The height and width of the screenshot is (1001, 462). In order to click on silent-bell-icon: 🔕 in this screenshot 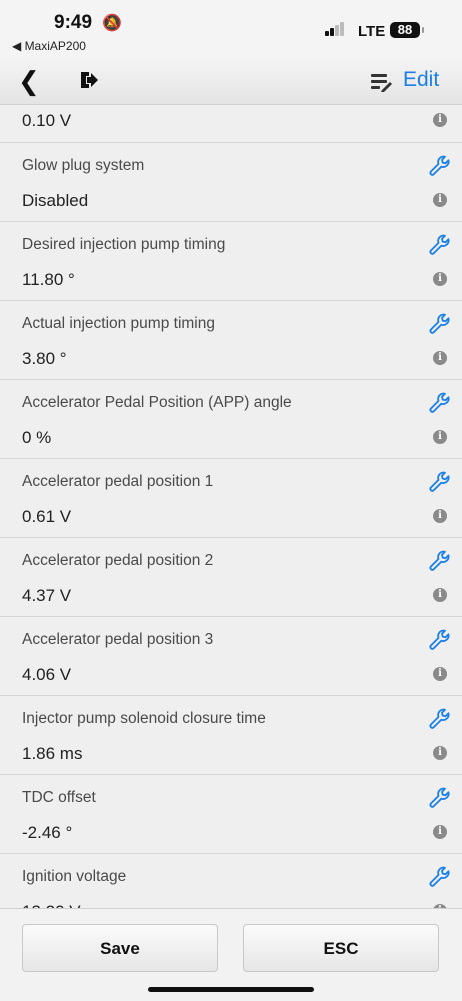, I will do `click(112, 23)`.